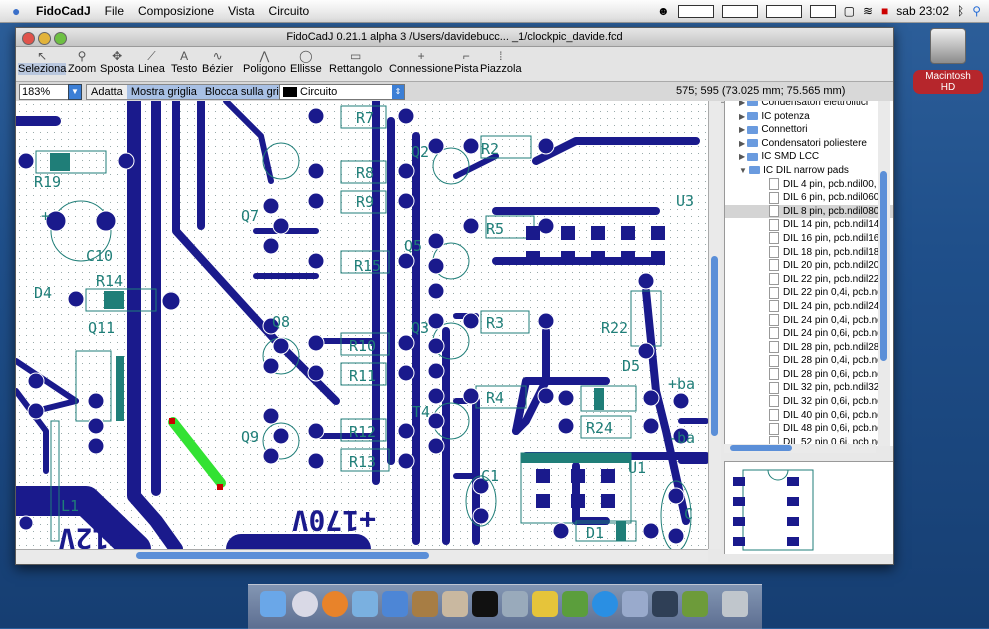  I want to click on tree-row: DIL 22 pin 0,4i, pcb.ndil., so click(809, 293).